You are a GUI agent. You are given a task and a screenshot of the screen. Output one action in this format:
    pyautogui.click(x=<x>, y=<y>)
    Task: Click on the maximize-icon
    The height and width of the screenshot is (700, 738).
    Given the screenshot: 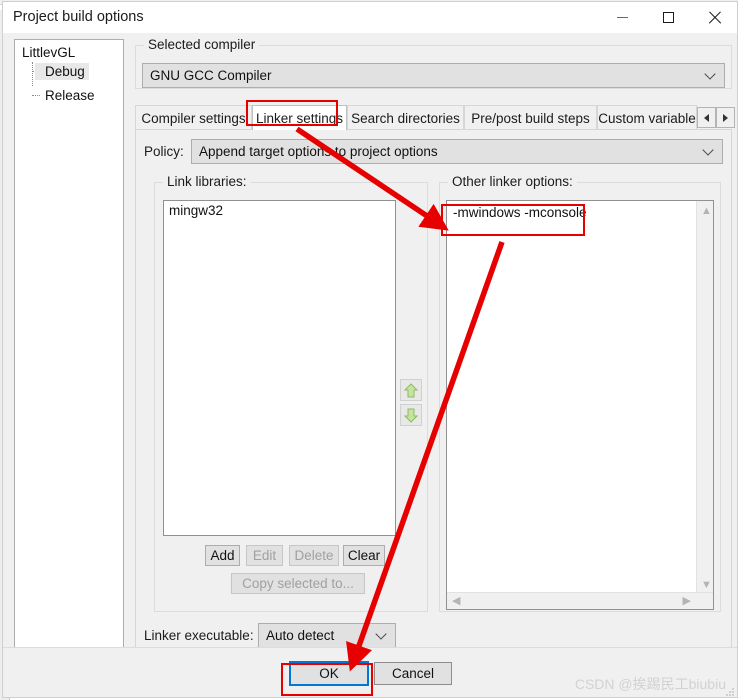 What is the action you would take?
    pyautogui.click(x=668, y=17)
    